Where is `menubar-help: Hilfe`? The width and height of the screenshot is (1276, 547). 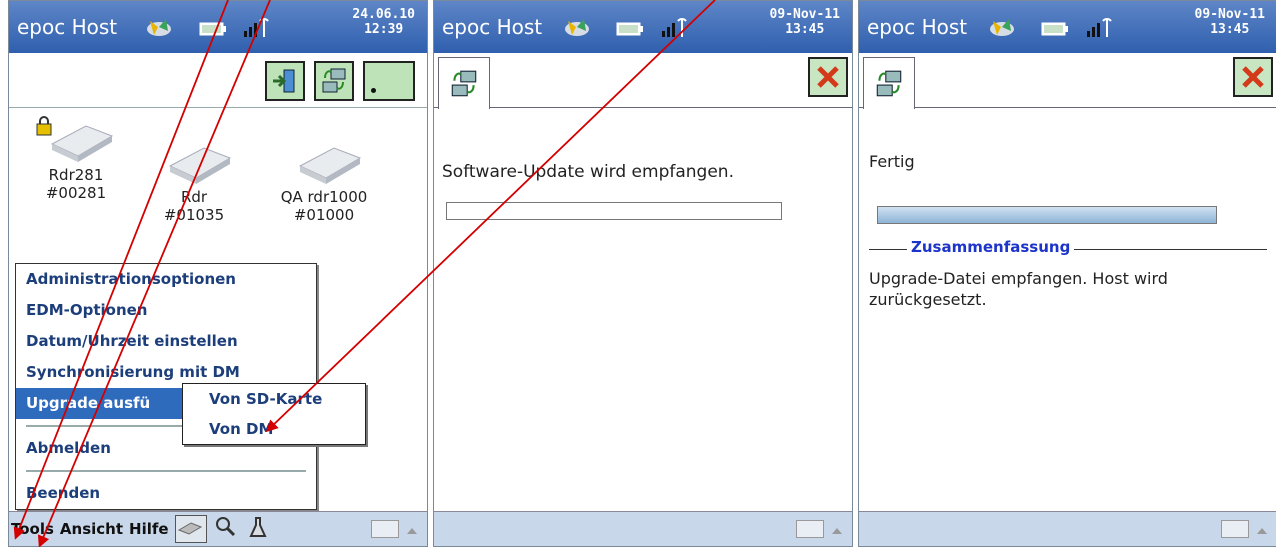
menubar-help: Hilfe is located at coordinates (149, 529).